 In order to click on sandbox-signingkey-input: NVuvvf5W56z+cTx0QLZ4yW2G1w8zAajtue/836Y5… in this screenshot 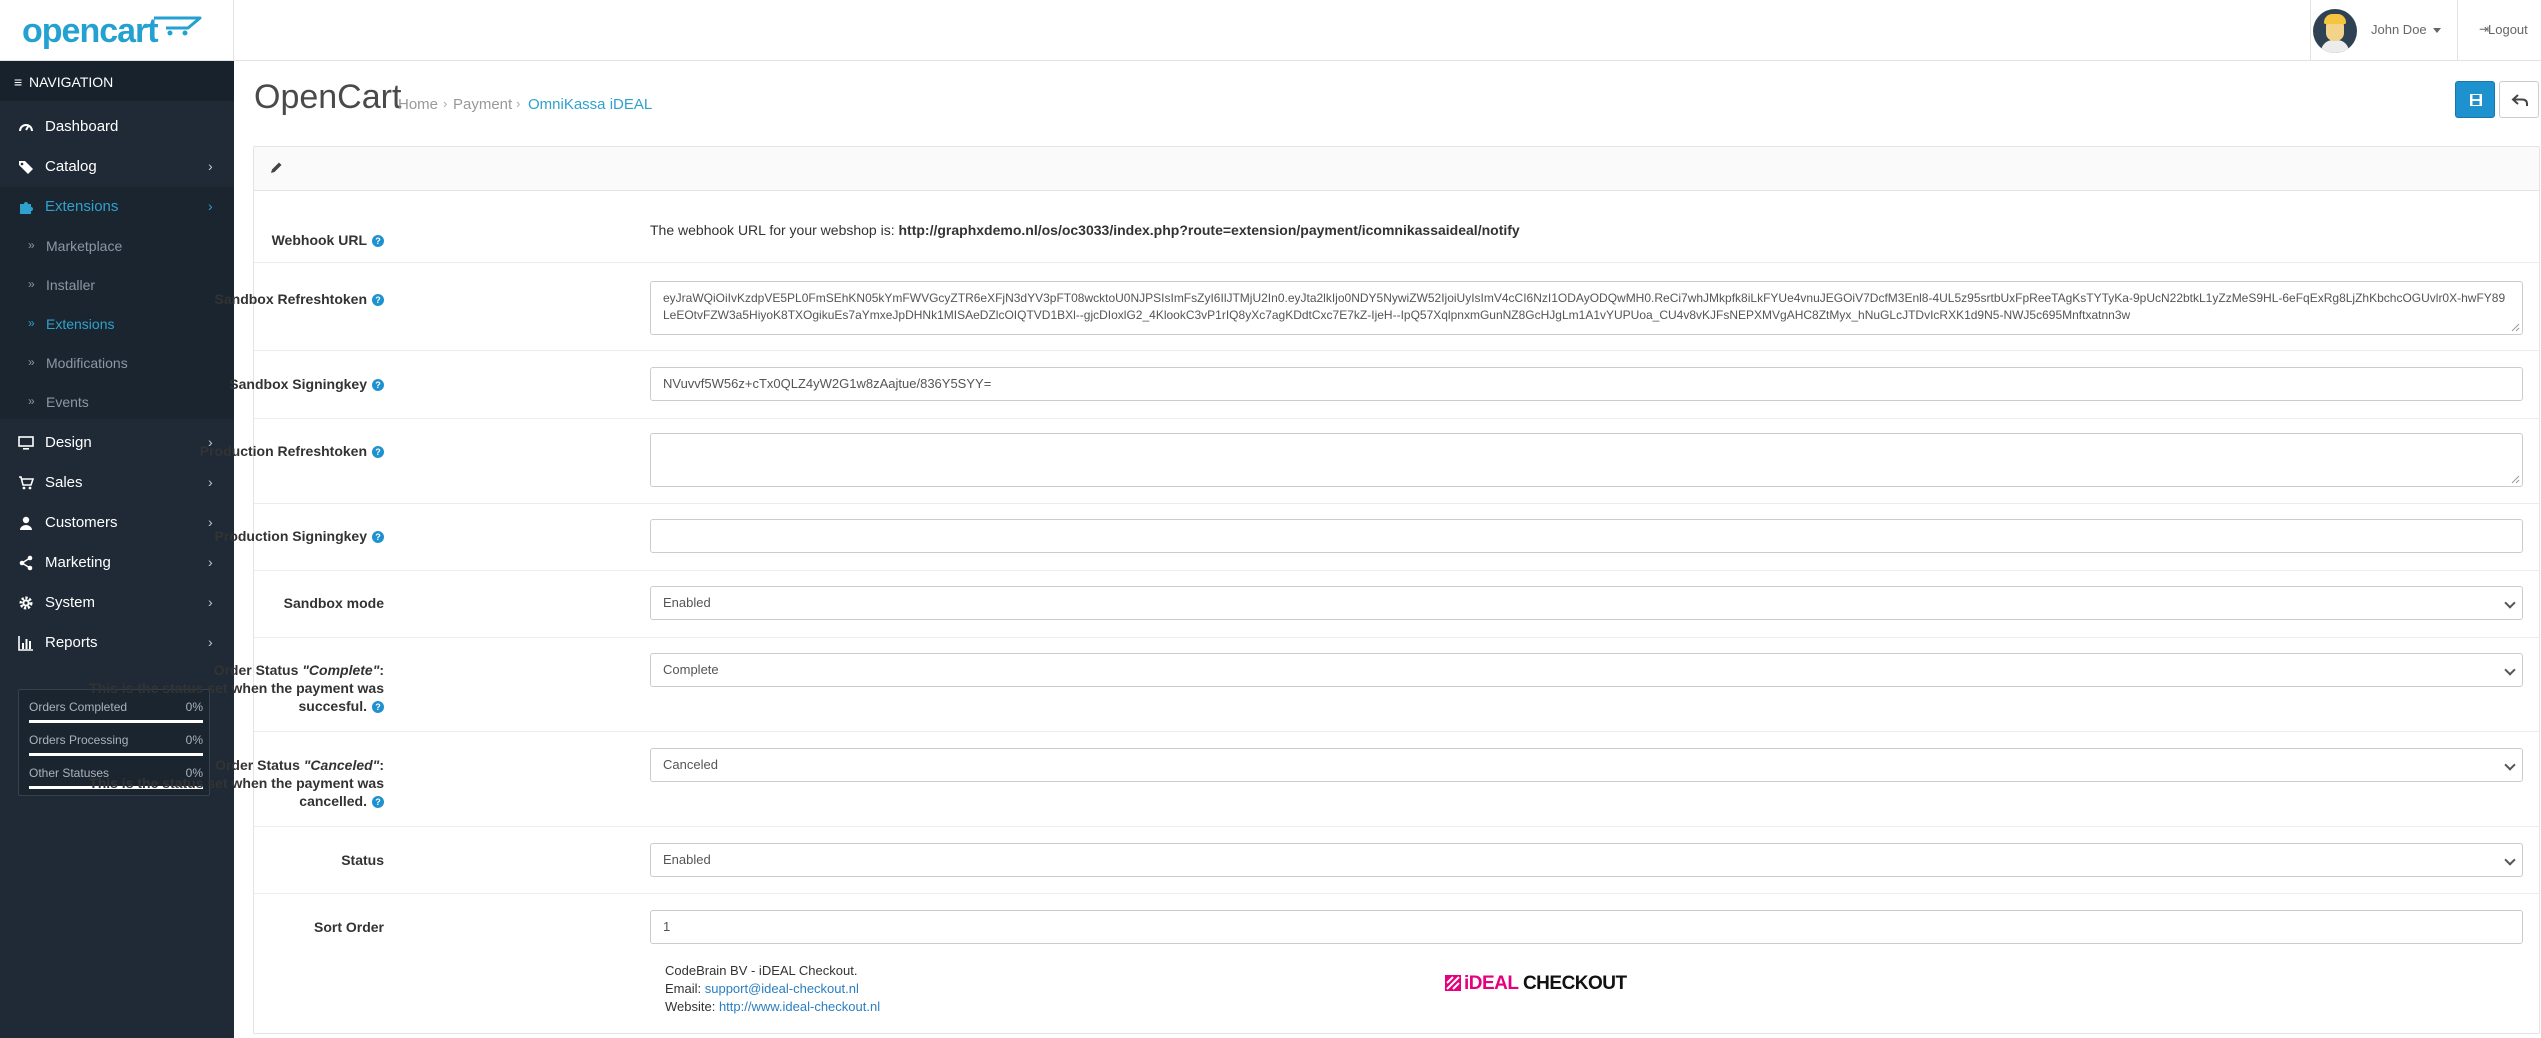, I will do `click(1586, 384)`.